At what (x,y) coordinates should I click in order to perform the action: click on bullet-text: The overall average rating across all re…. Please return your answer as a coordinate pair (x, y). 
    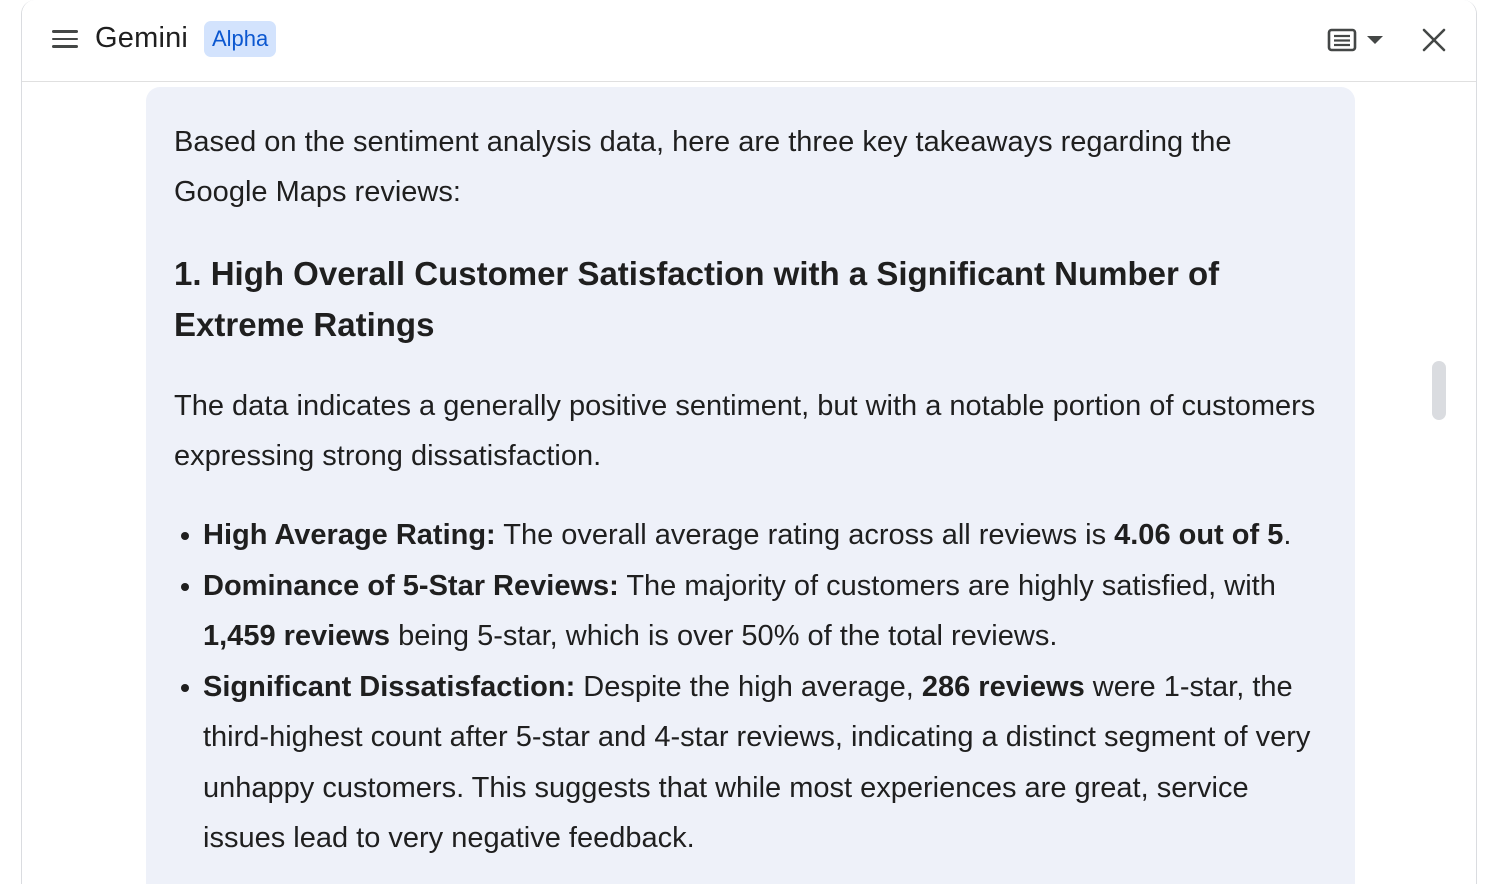
    Looking at the image, I should click on (805, 535).